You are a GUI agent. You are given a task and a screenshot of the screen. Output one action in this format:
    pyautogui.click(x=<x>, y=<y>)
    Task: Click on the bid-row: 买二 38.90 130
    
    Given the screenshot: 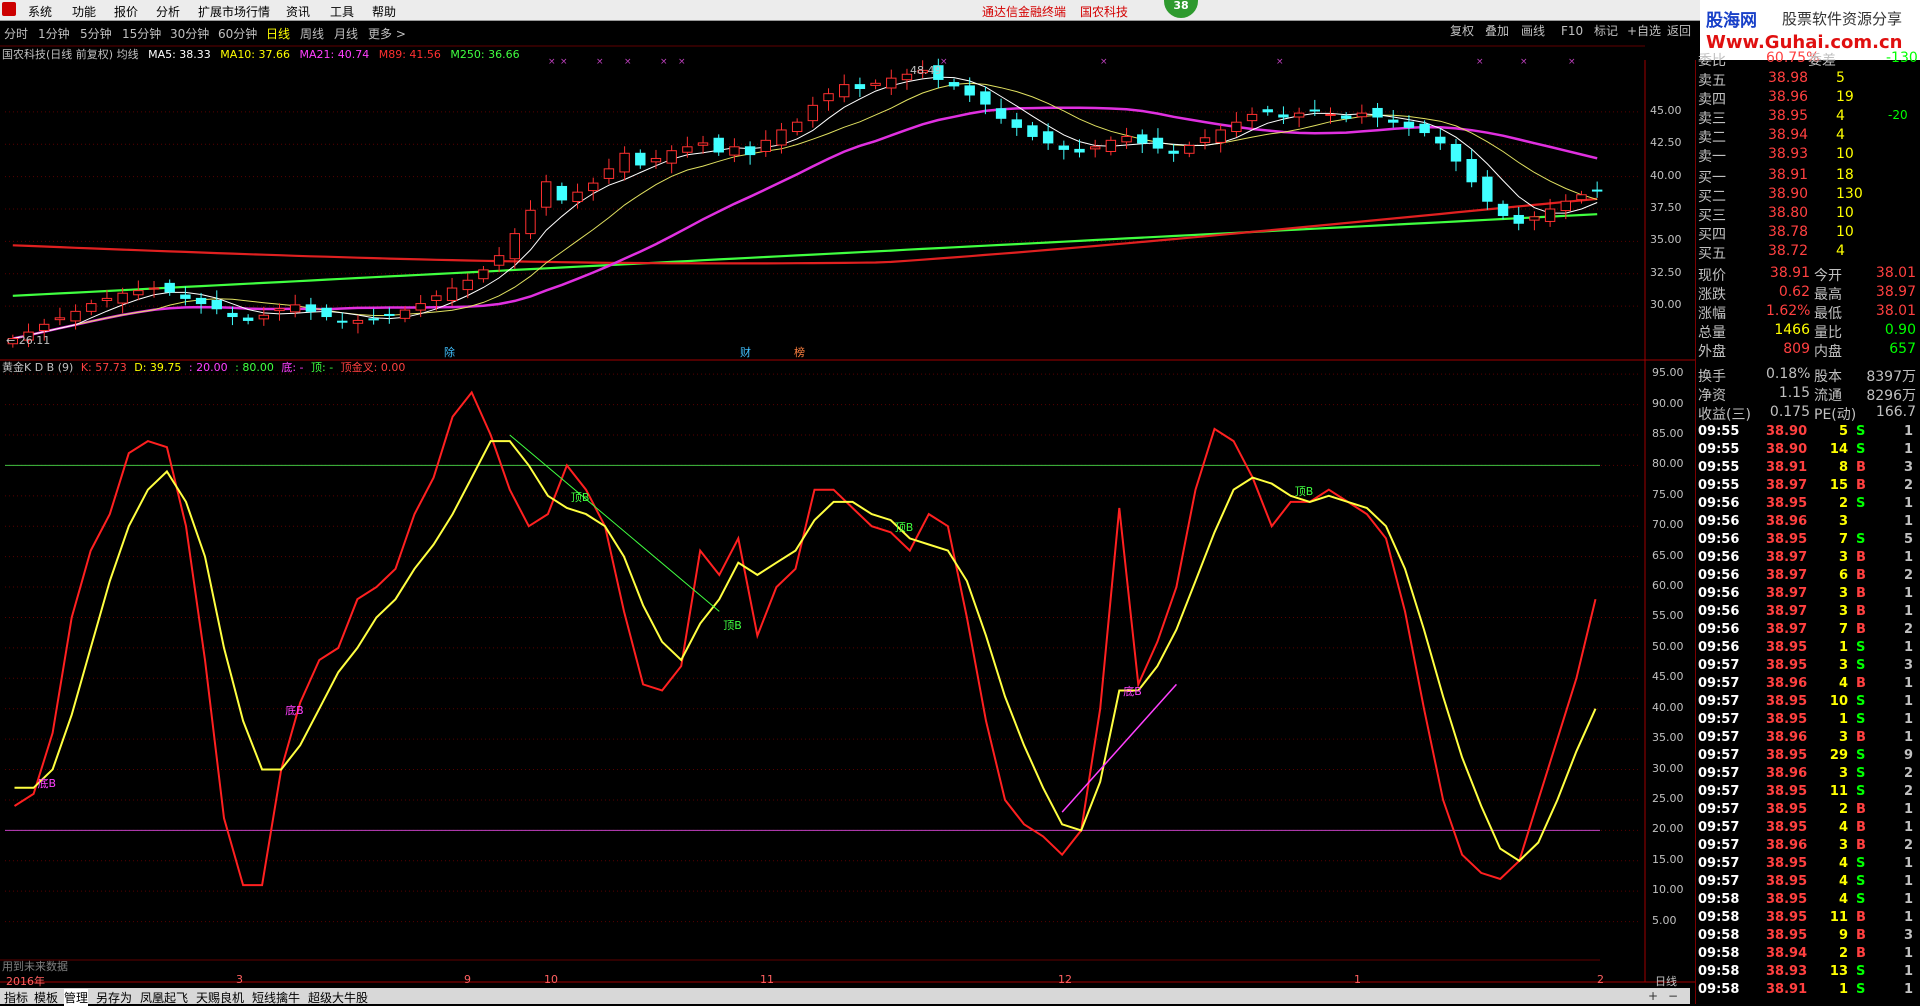 What is the action you would take?
    pyautogui.click(x=1808, y=195)
    